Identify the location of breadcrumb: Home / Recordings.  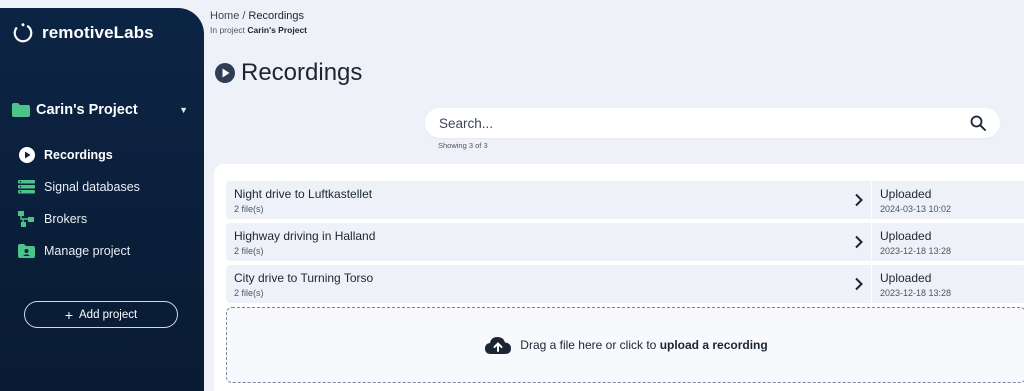
(257, 16).